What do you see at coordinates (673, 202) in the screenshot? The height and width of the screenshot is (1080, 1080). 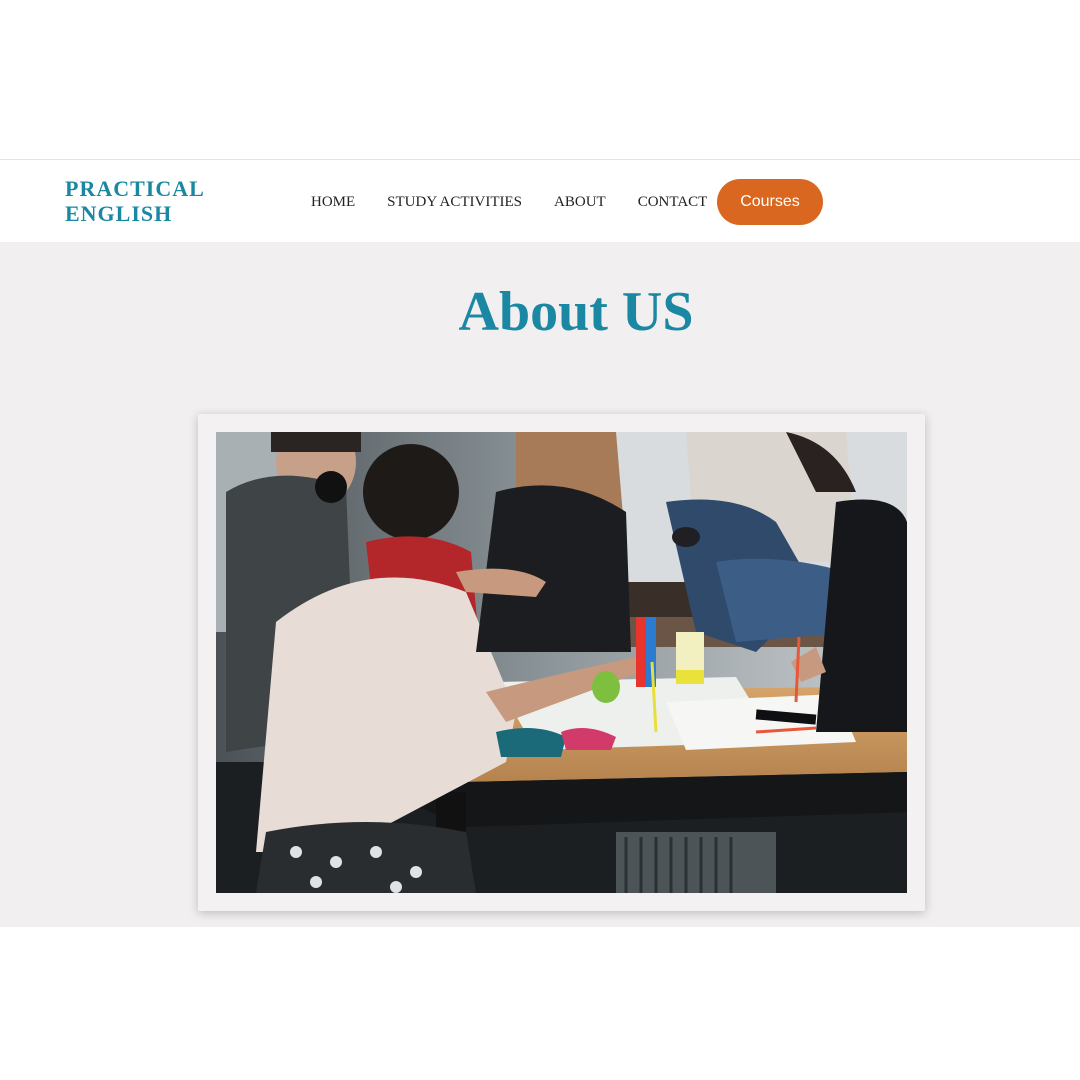 I see `nav-contact: CONTACT` at bounding box center [673, 202].